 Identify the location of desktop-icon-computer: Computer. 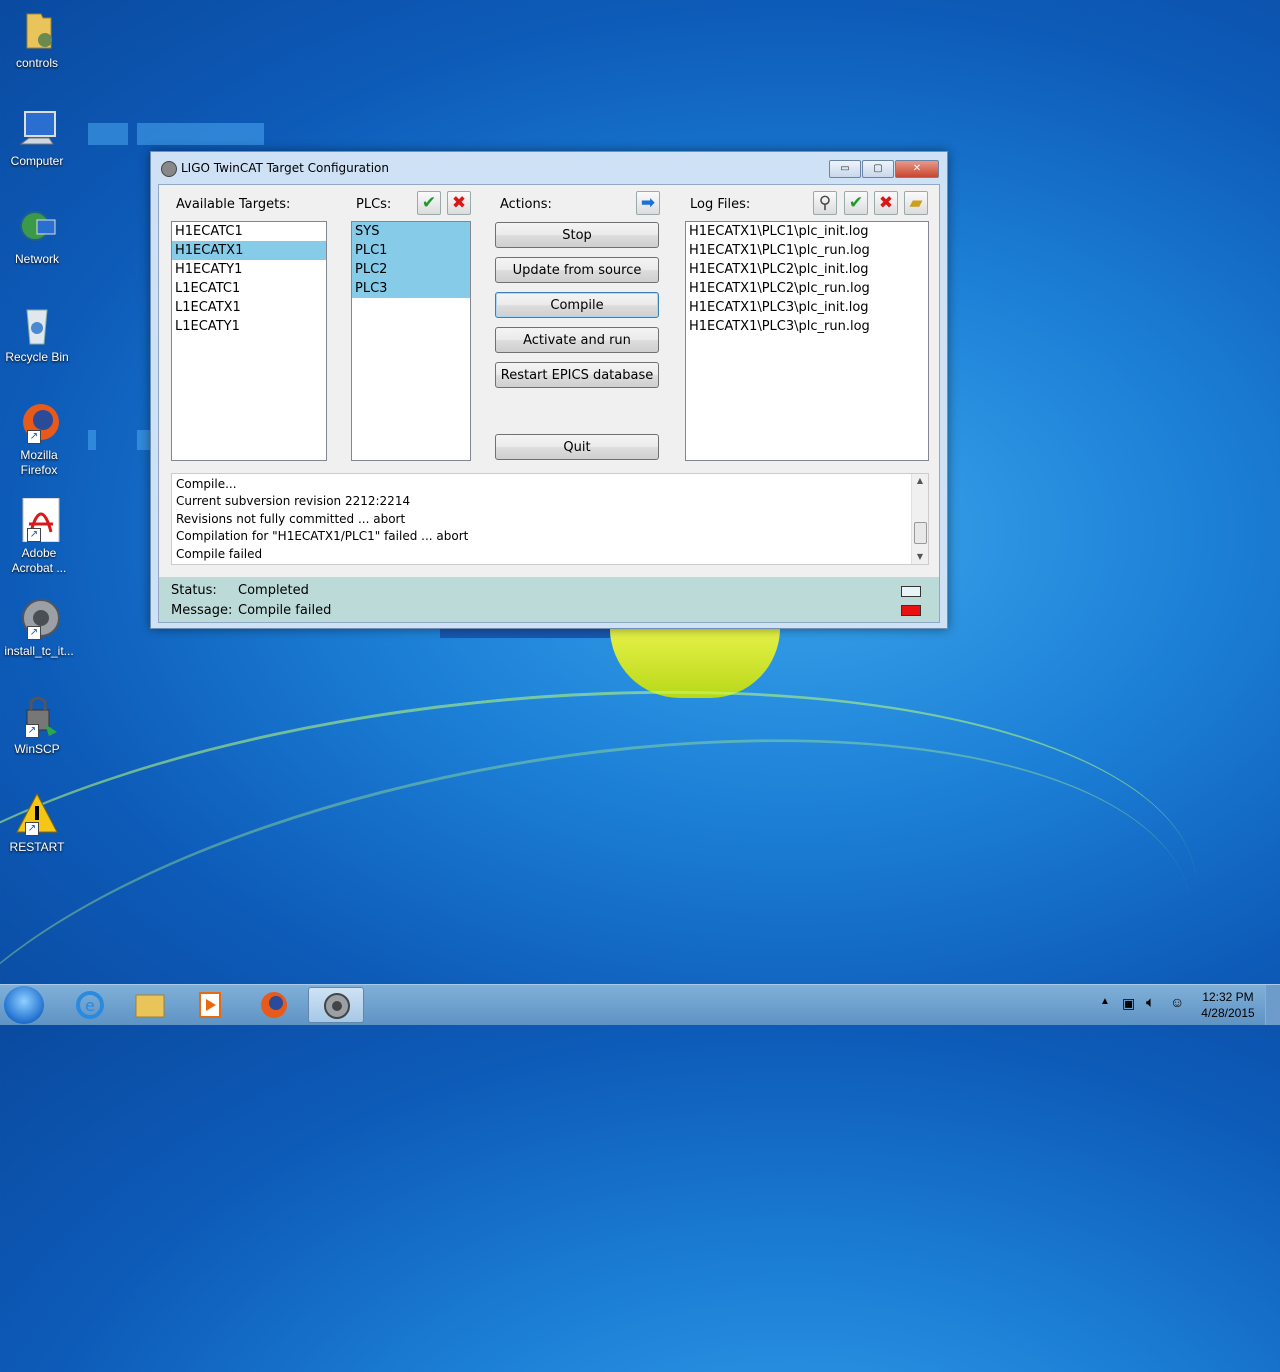
(37, 137).